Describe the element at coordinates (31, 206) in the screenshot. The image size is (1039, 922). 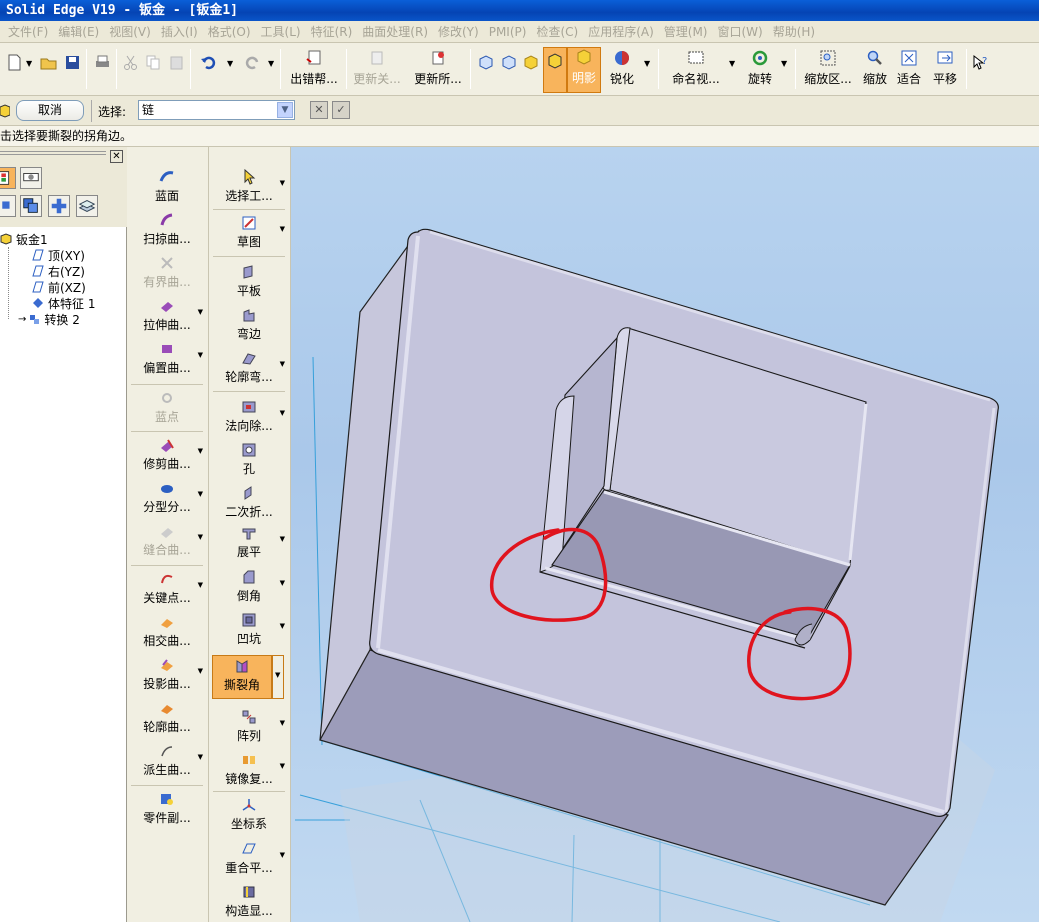
I see `family-tab-icon` at that location.